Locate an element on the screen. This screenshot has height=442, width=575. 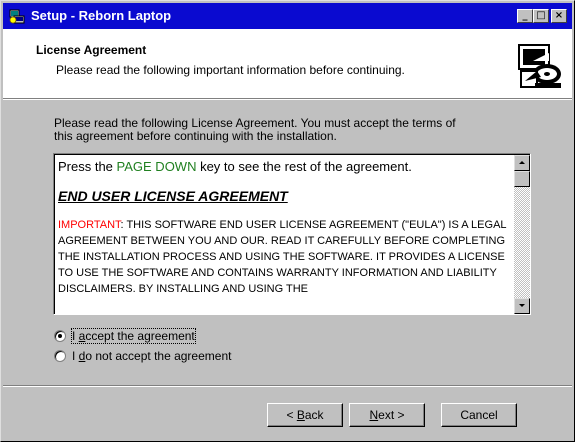
cancel-button: Cancel is located at coordinates (479, 415).